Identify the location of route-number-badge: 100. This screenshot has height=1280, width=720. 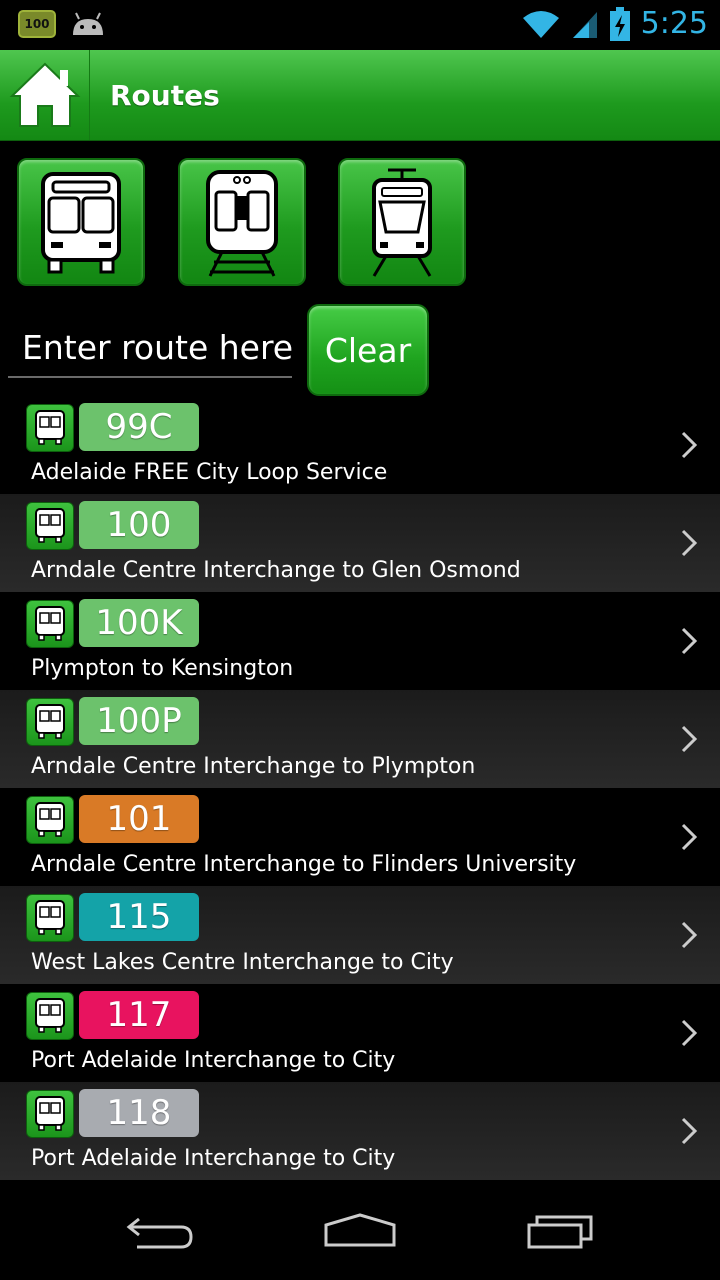
(139, 525).